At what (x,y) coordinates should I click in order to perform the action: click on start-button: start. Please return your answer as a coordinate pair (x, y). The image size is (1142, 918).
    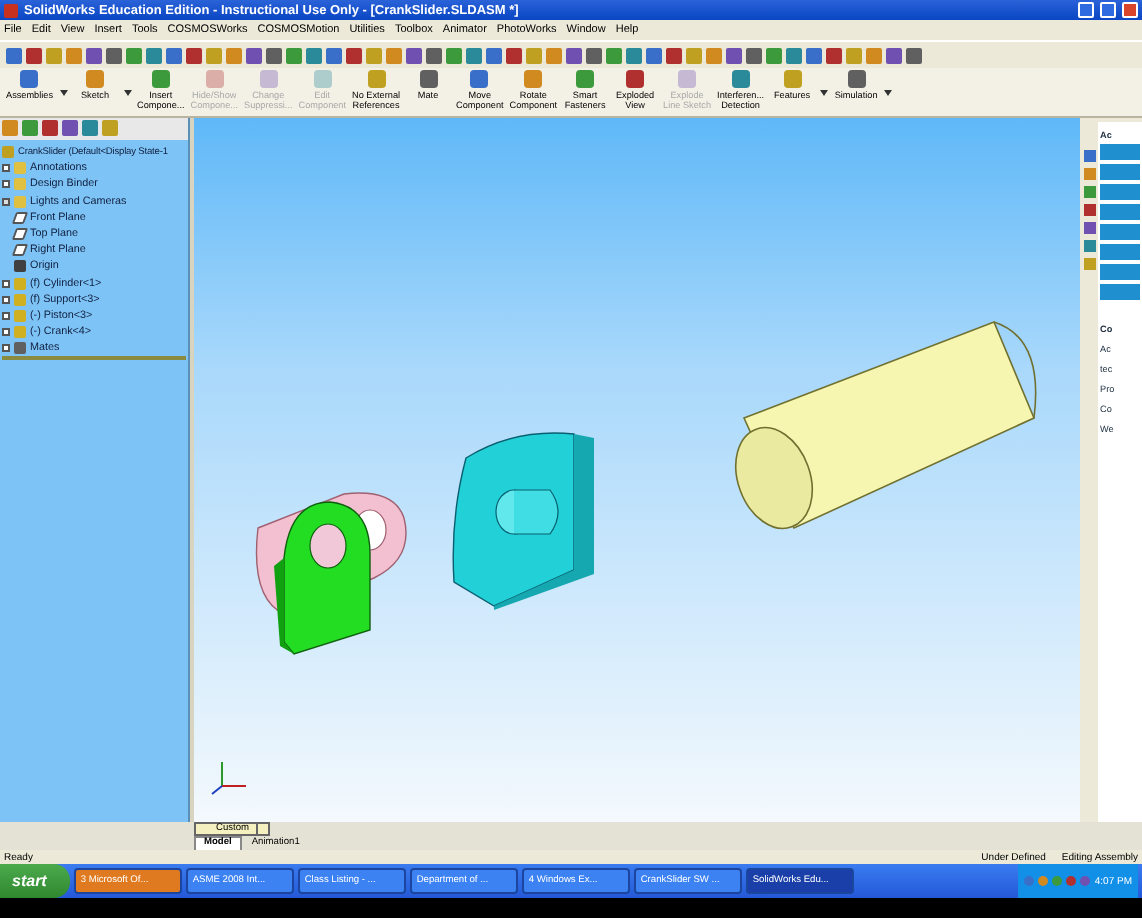
    Looking at the image, I should click on (35, 881).